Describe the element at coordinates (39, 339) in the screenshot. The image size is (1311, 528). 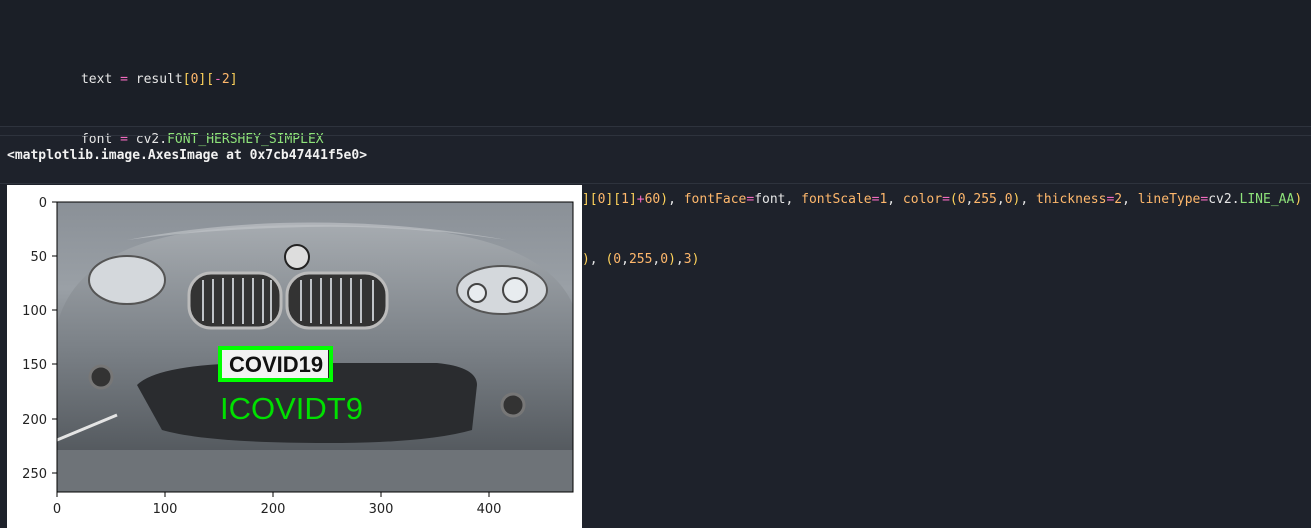
I see `y-axis: 0 50 100 150 200 250` at that location.